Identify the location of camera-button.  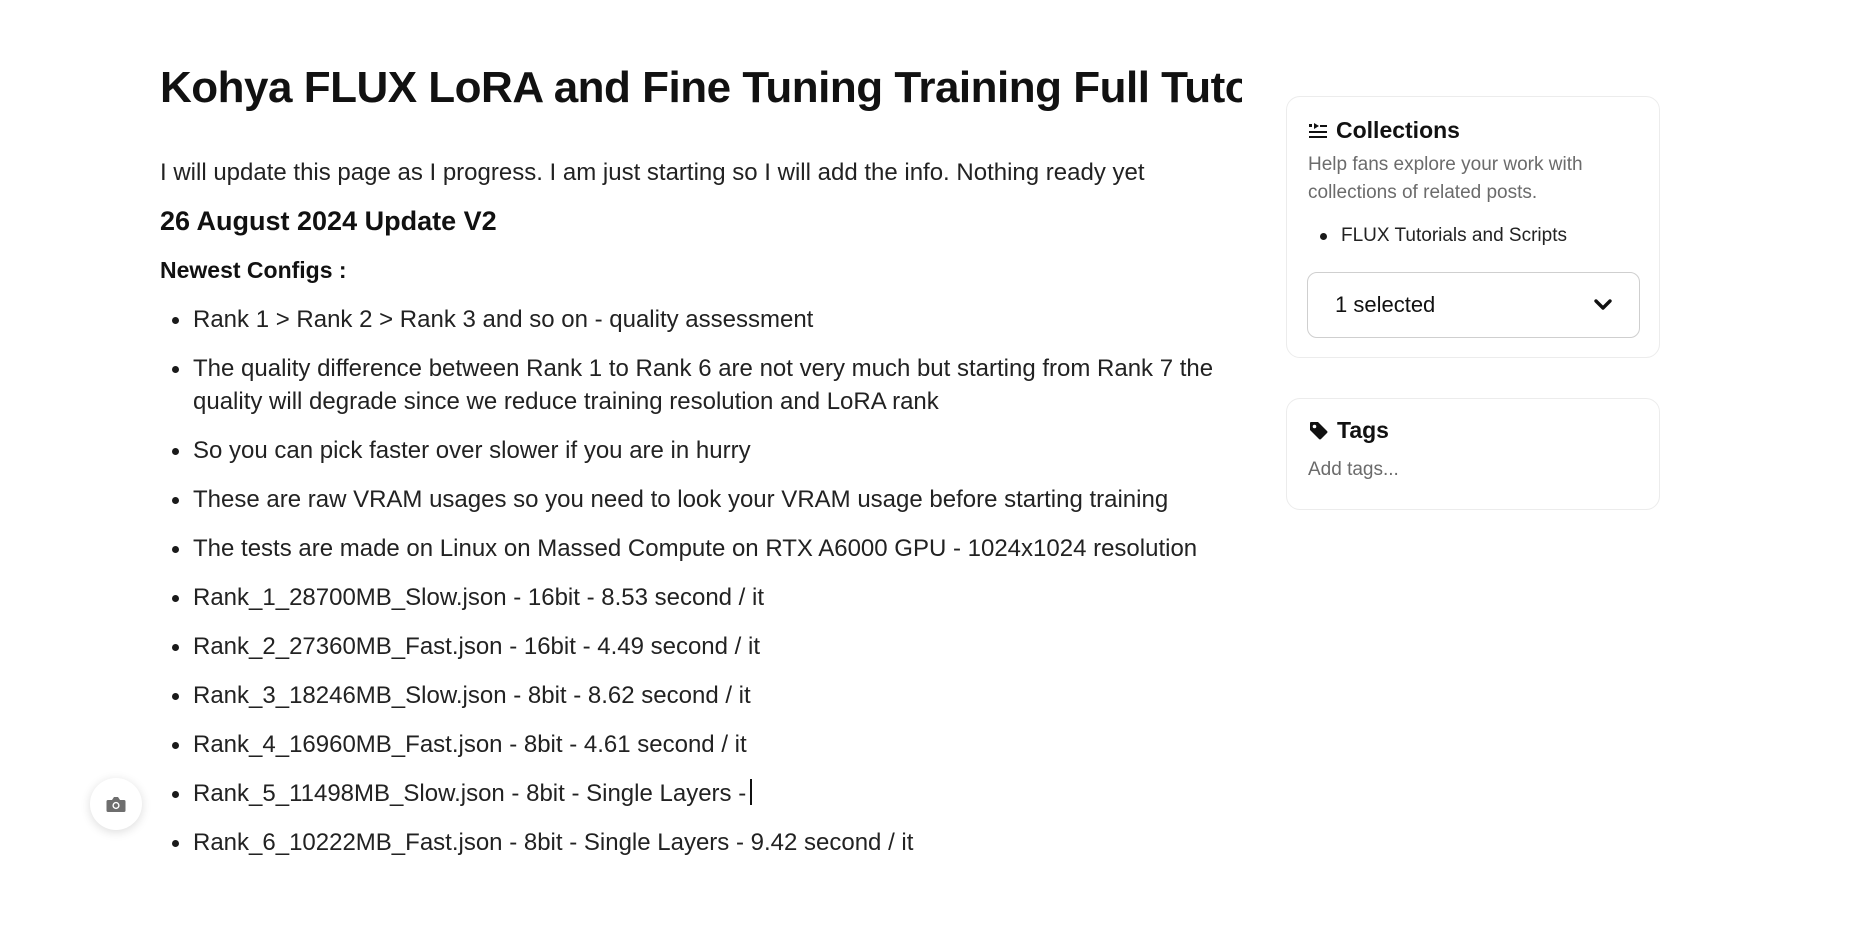
(116, 804).